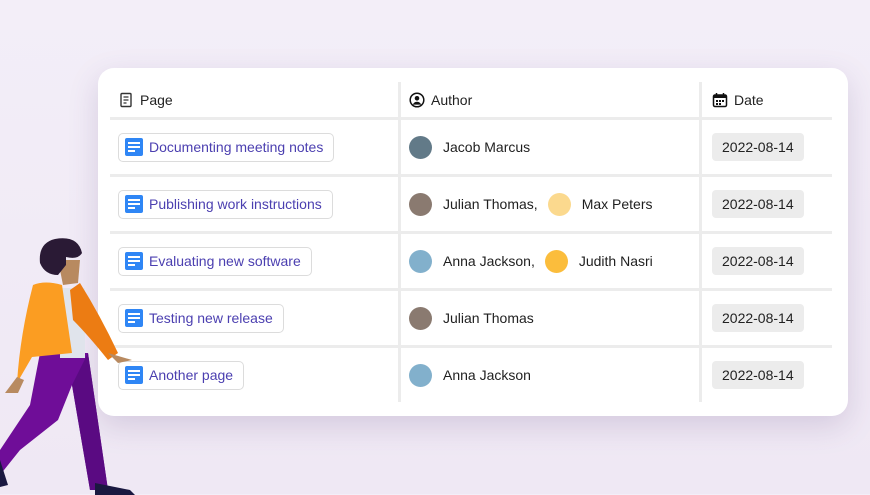 This screenshot has width=870, height=495. I want to click on page-cell: Documenting meeting notes, so click(255, 147).